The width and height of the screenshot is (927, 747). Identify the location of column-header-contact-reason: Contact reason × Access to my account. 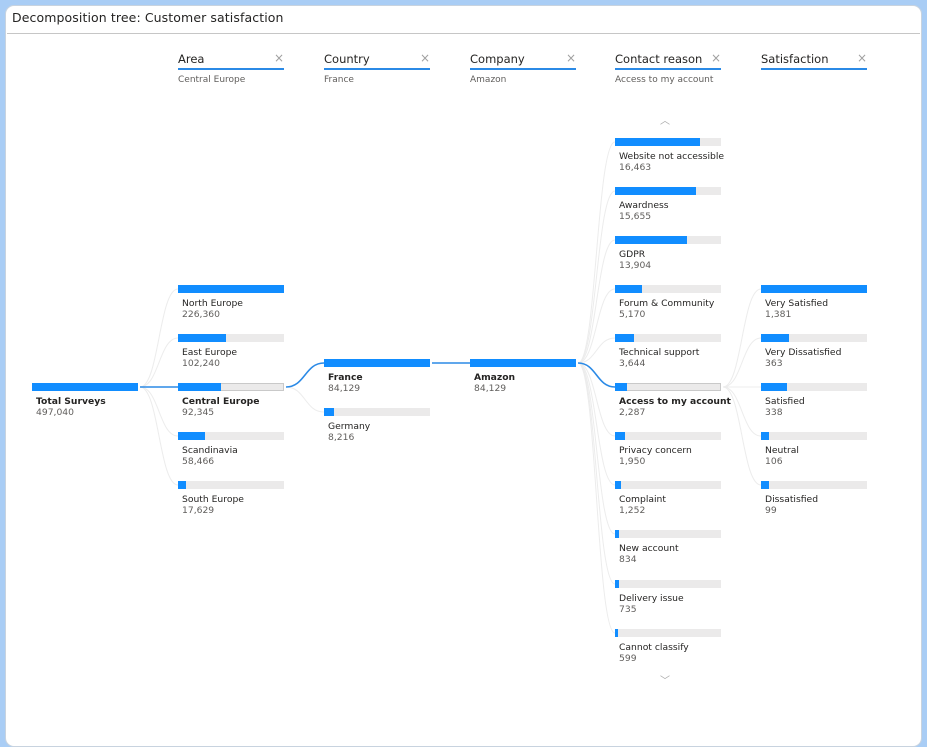
(668, 68).